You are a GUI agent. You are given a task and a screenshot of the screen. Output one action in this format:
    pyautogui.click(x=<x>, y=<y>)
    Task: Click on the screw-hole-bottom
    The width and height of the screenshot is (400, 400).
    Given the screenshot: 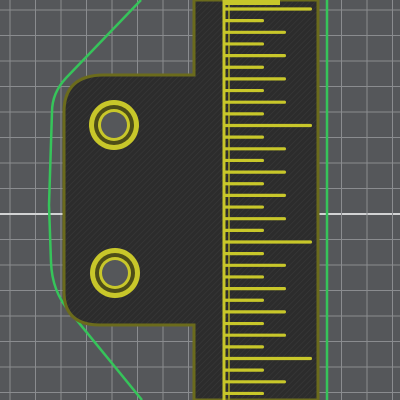 What is the action you would take?
    pyautogui.click(x=115, y=273)
    